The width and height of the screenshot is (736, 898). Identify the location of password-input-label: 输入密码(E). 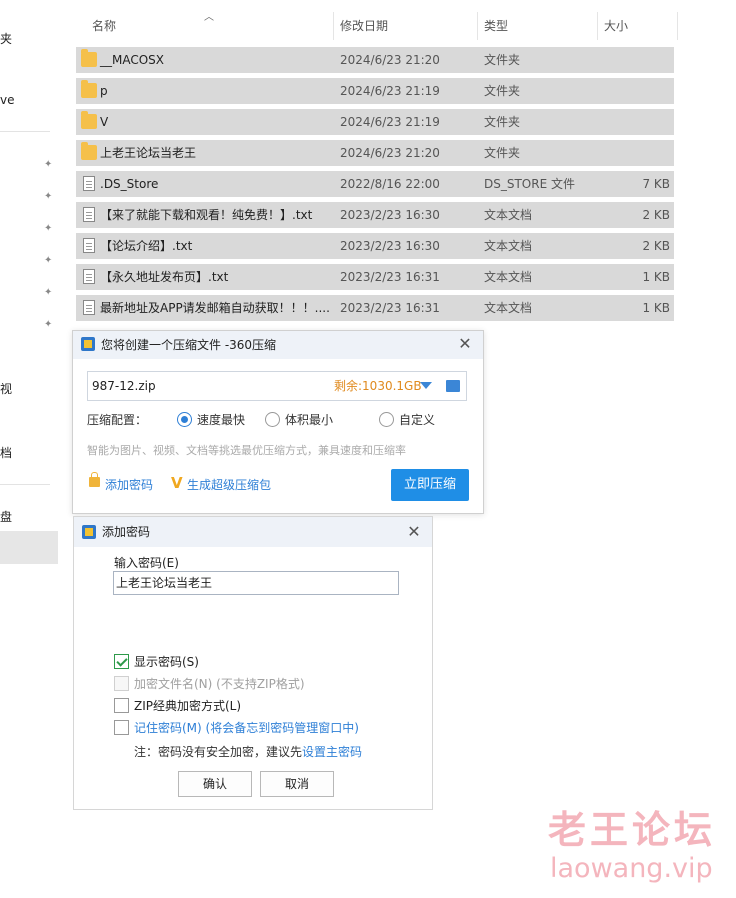
(146, 563).